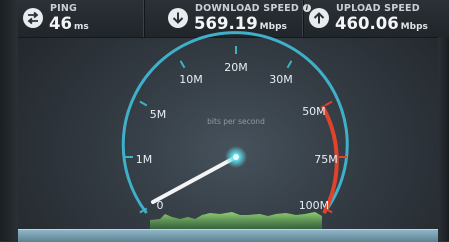  I want to click on gauge-label-20m: 20M, so click(236, 67).